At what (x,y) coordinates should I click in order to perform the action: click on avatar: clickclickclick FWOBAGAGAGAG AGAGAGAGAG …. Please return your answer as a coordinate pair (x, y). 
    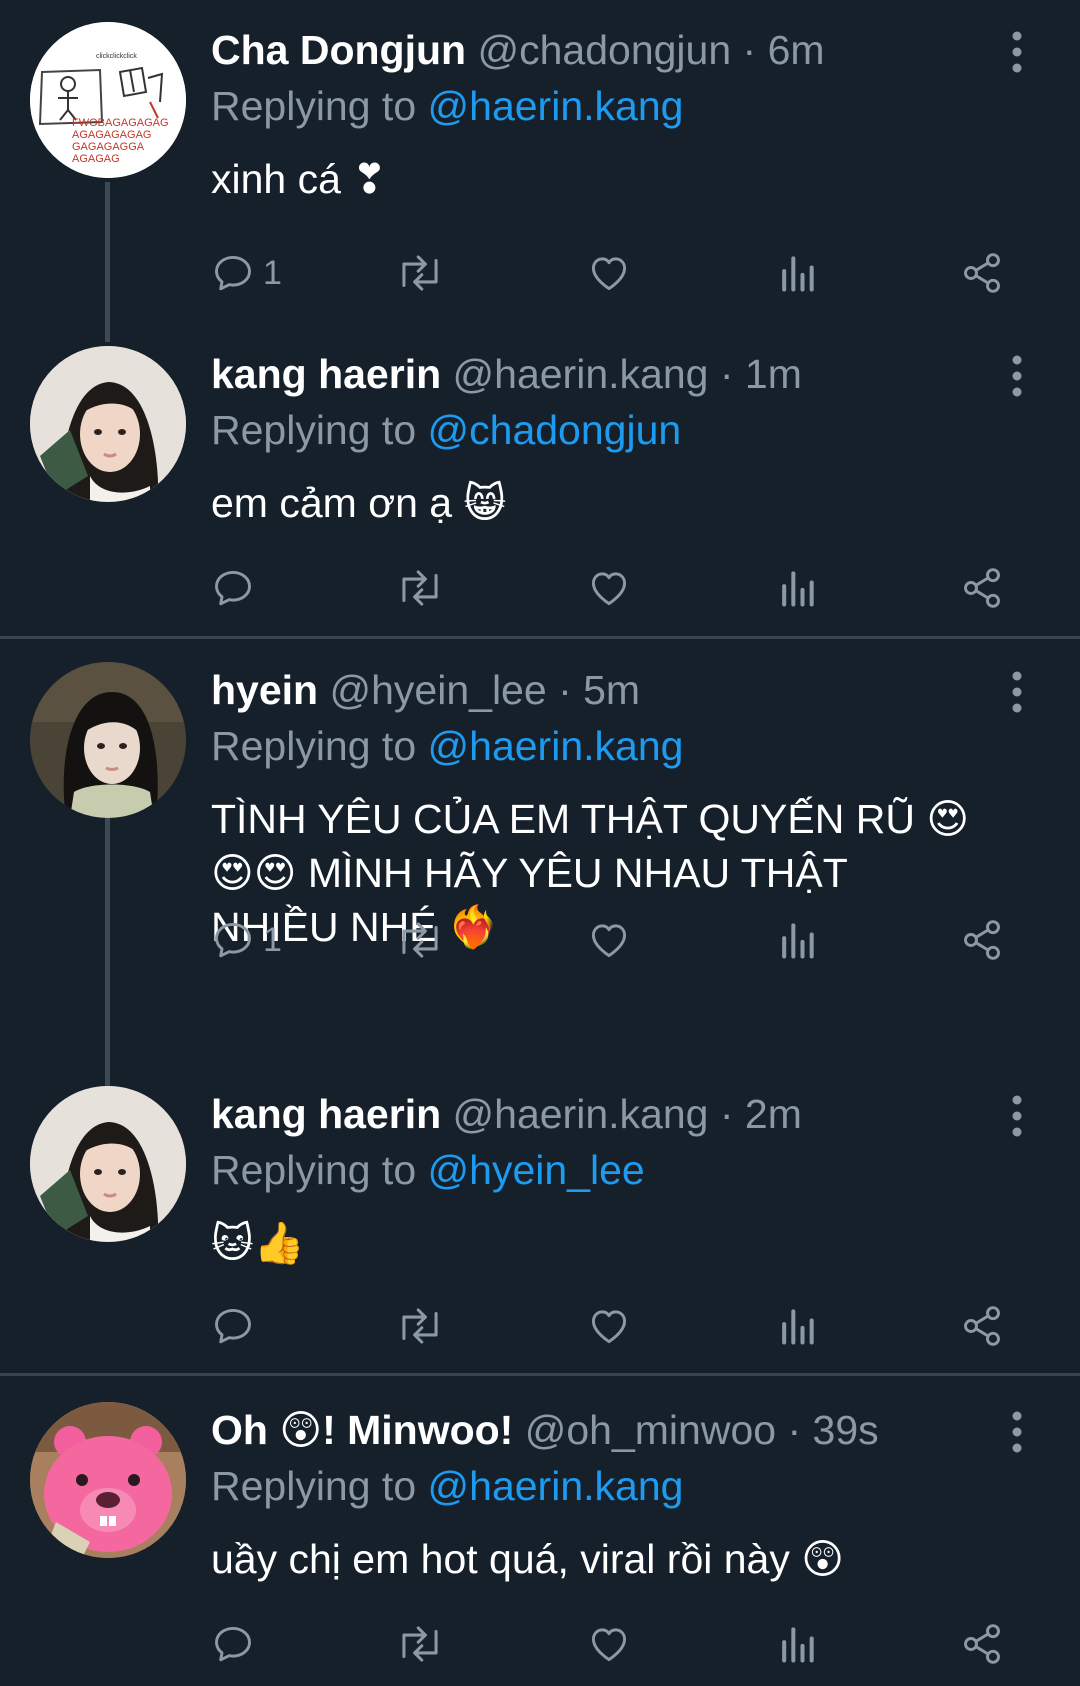
    Looking at the image, I should click on (108, 100).